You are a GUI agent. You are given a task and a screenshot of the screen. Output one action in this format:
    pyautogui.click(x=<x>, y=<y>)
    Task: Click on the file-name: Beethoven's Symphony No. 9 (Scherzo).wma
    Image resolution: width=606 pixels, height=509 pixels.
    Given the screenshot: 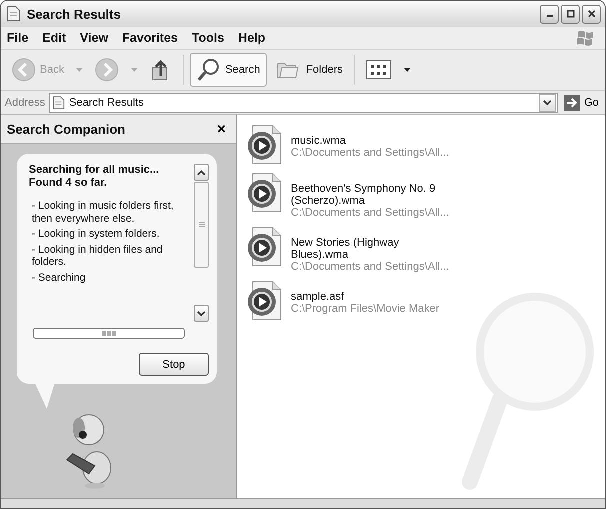 What is the action you would take?
    pyautogui.click(x=366, y=195)
    